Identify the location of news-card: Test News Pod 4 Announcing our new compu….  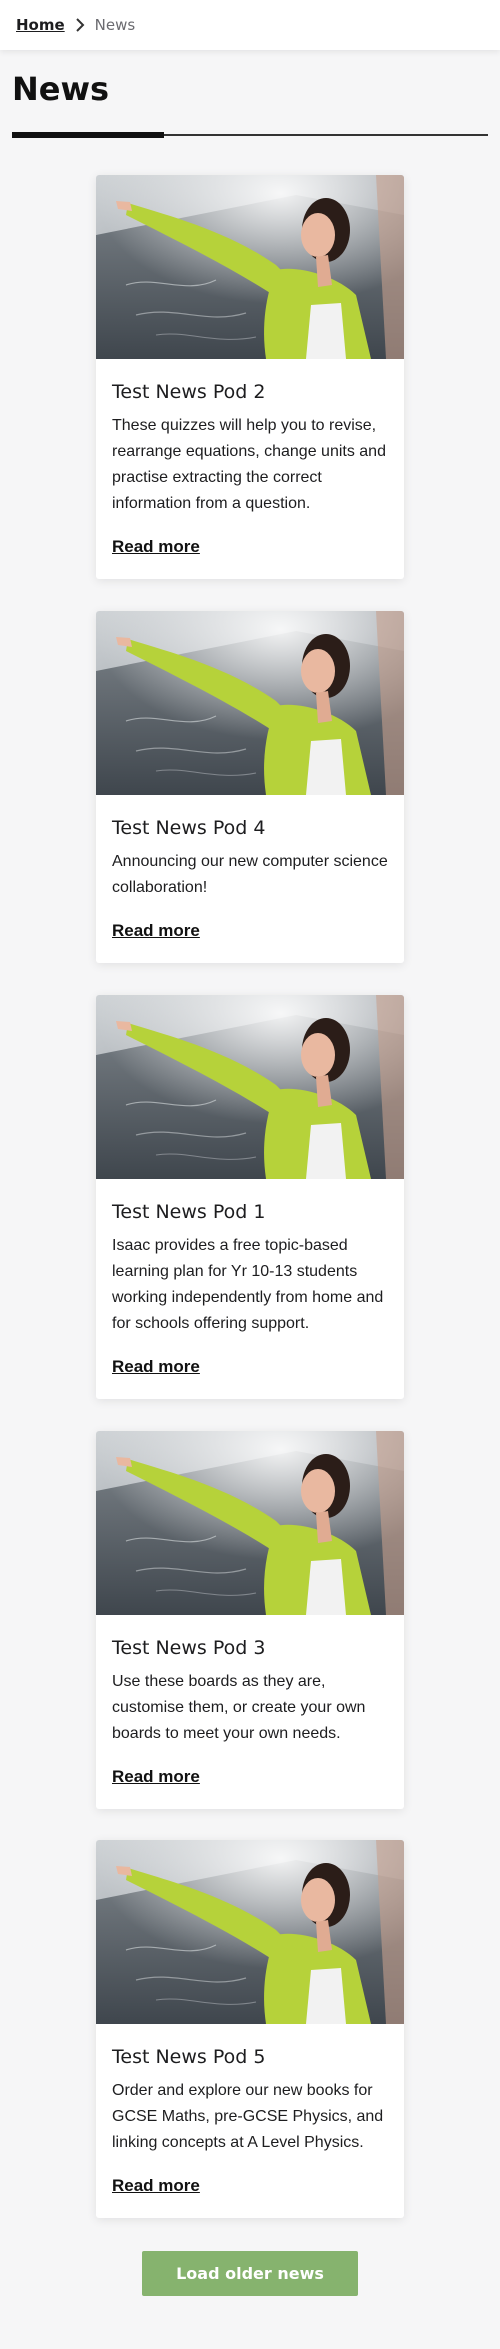
(250, 787).